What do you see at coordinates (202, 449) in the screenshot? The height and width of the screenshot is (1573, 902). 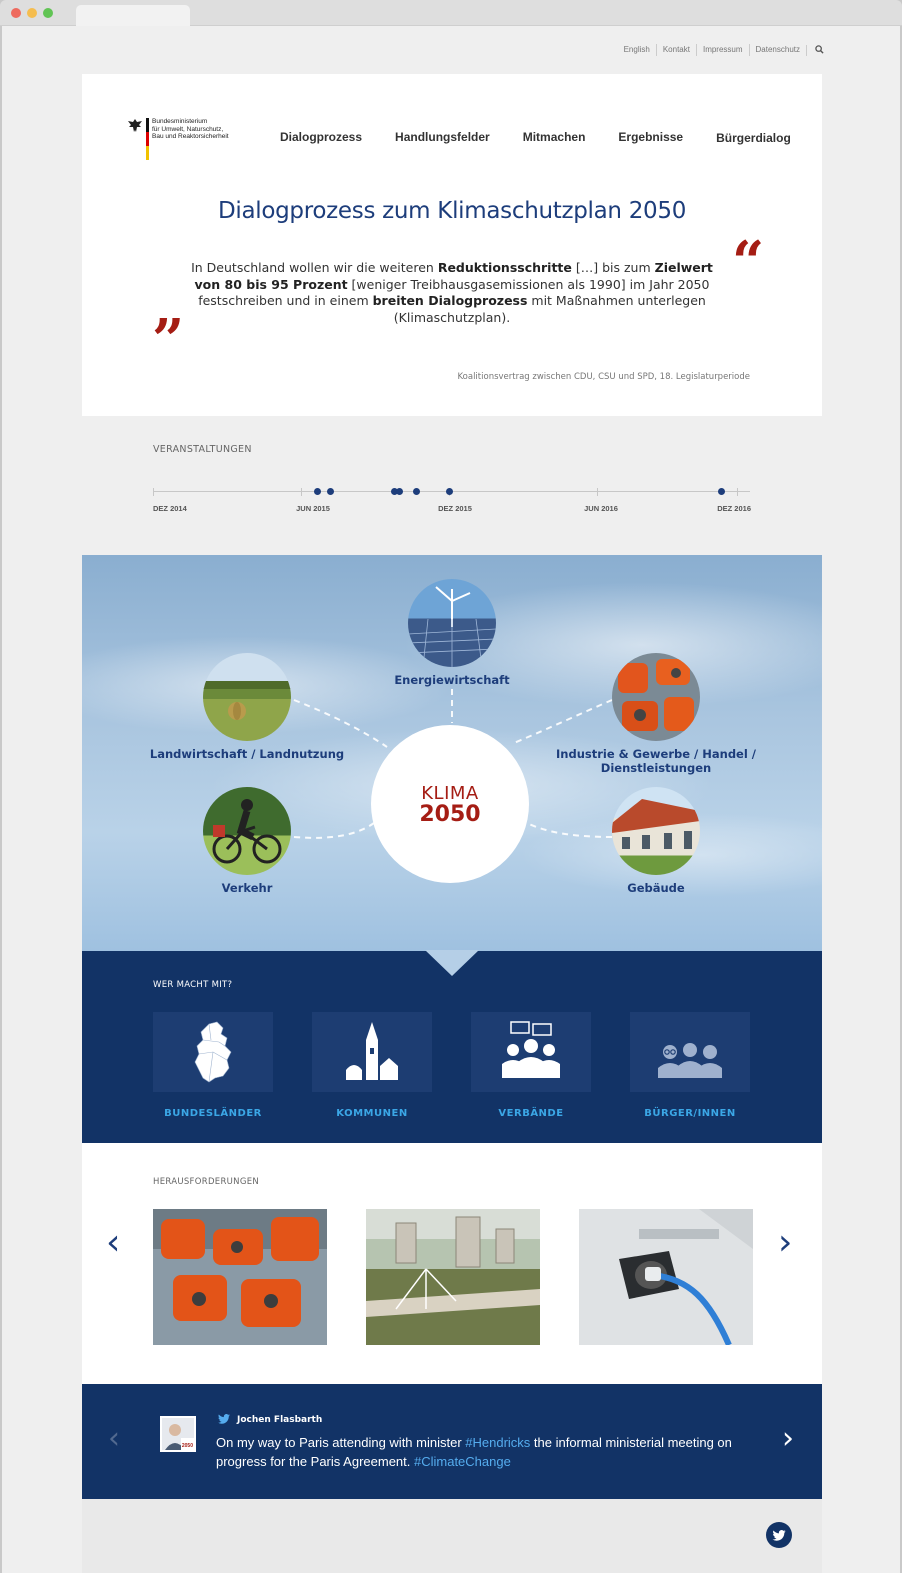 I see `events-heading: VERANSTALTUNGEN` at bounding box center [202, 449].